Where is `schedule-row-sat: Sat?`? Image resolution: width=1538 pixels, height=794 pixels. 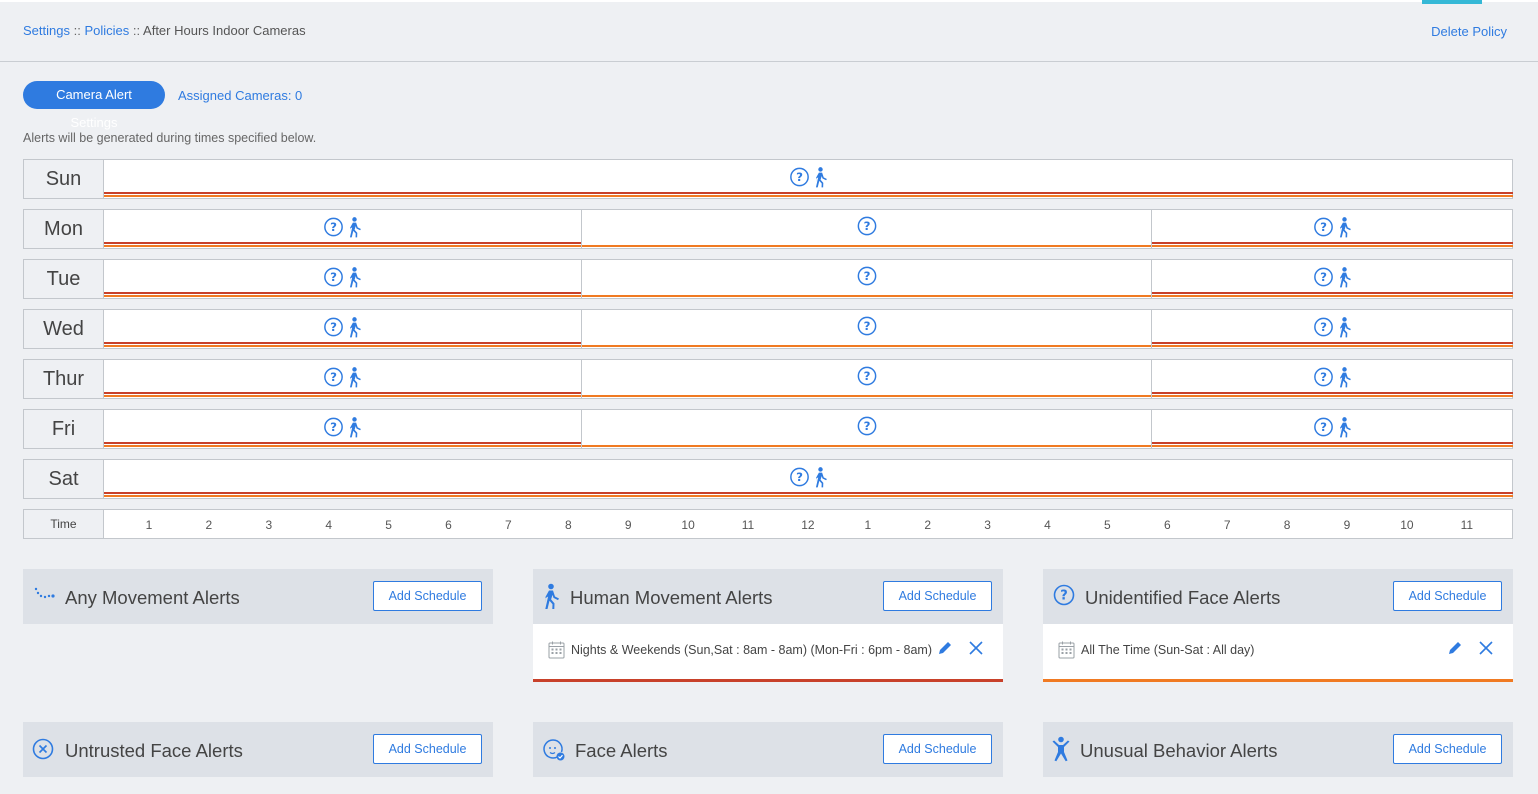
schedule-row-sat: Sat? is located at coordinates (768, 479).